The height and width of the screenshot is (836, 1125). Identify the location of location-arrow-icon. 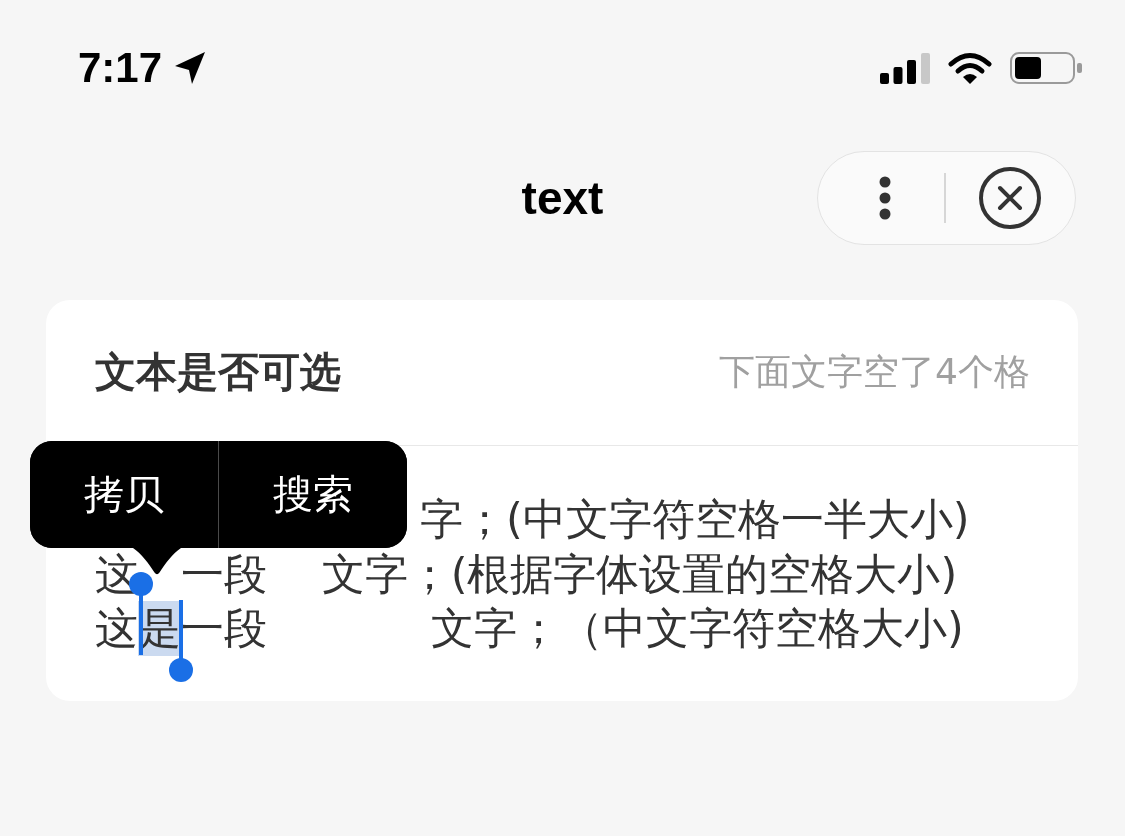
(190, 68).